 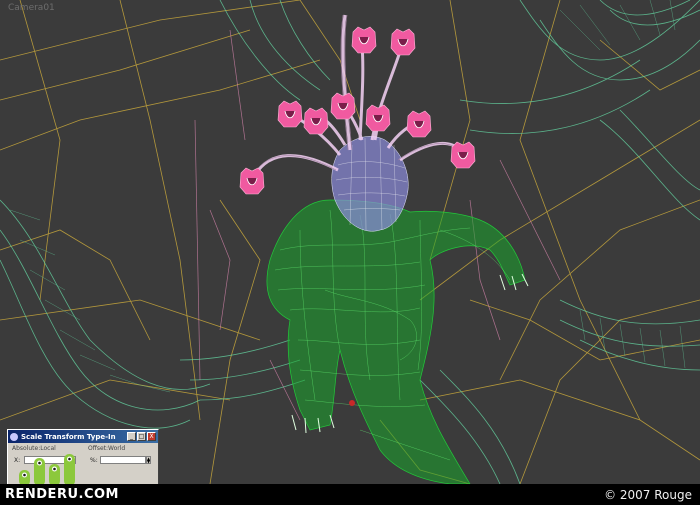 What do you see at coordinates (141, 436) in the screenshot?
I see `maximize-button: □` at bounding box center [141, 436].